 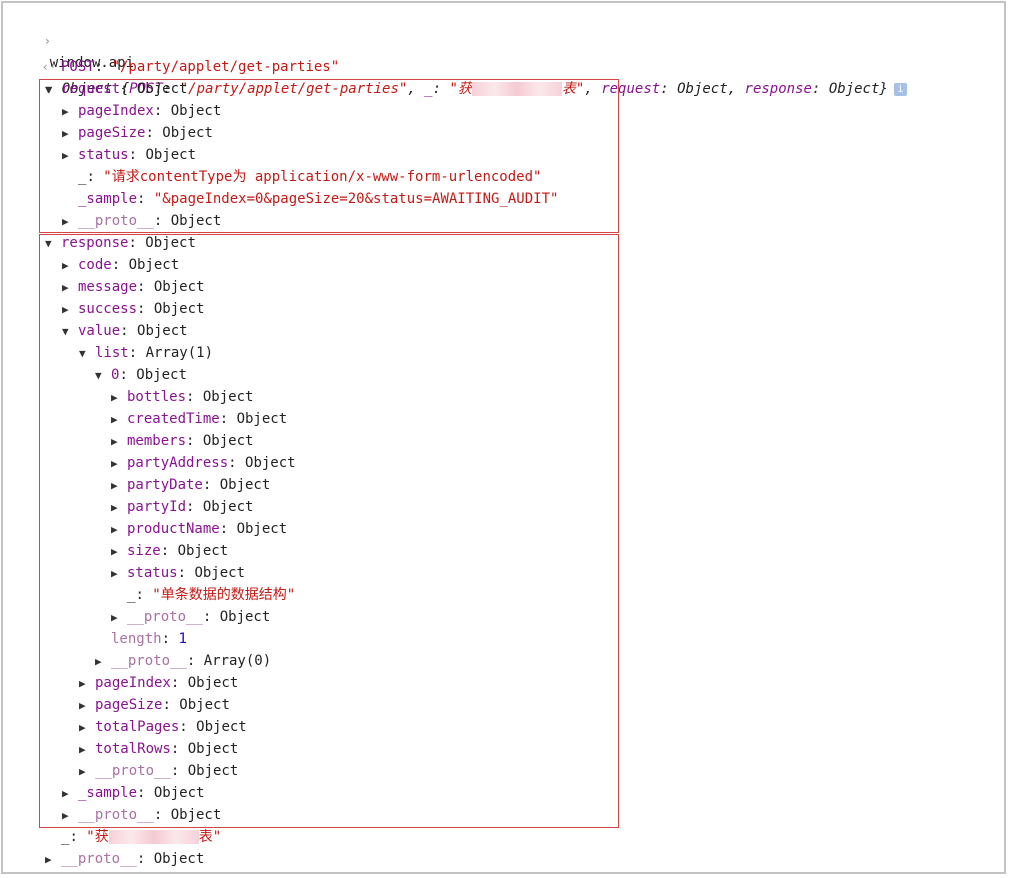 What do you see at coordinates (210, 837) in the screenshot?
I see `property-value-end: 表"` at bounding box center [210, 837].